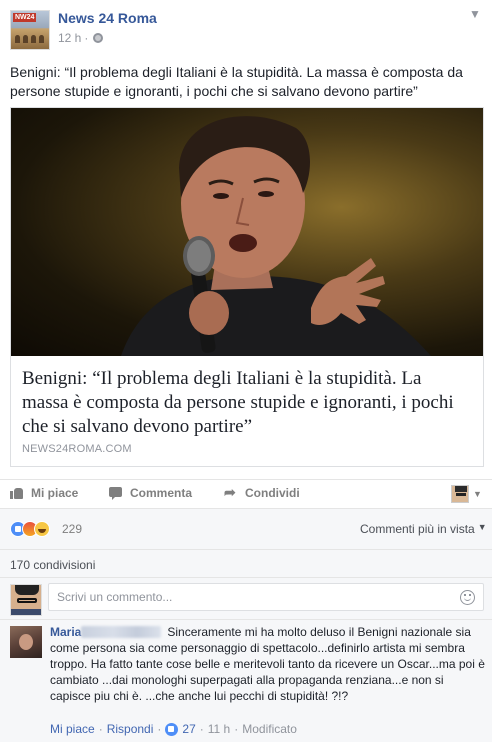 The width and height of the screenshot is (492, 742). I want to click on avatar-hair, so click(27, 590).